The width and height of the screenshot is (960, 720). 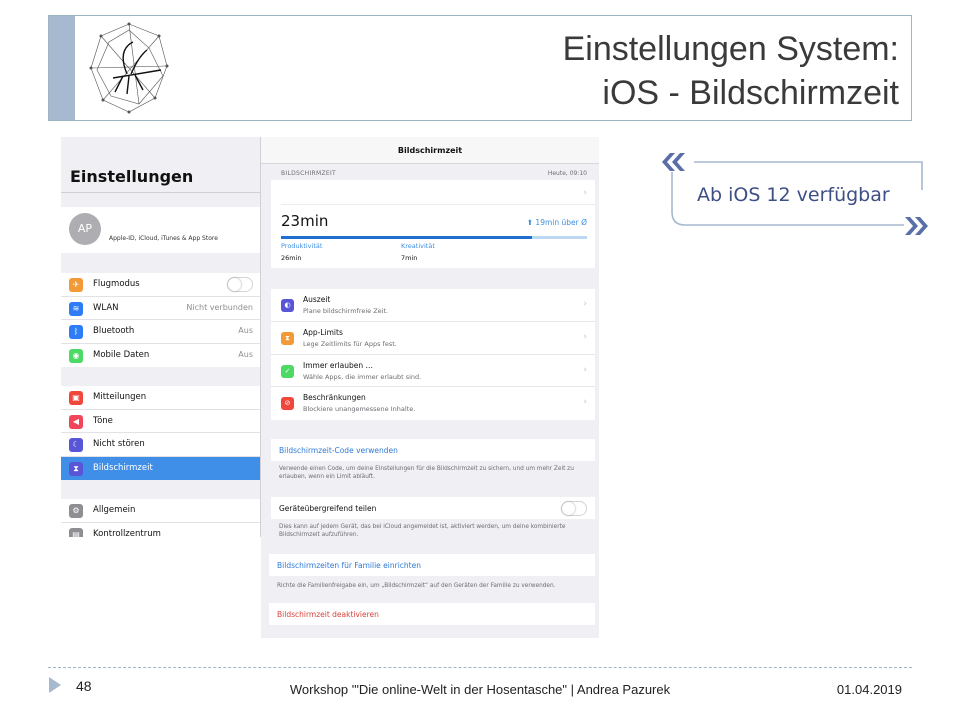 I want to click on section-caption: BILDSCHIRMZEIT, so click(x=309, y=173).